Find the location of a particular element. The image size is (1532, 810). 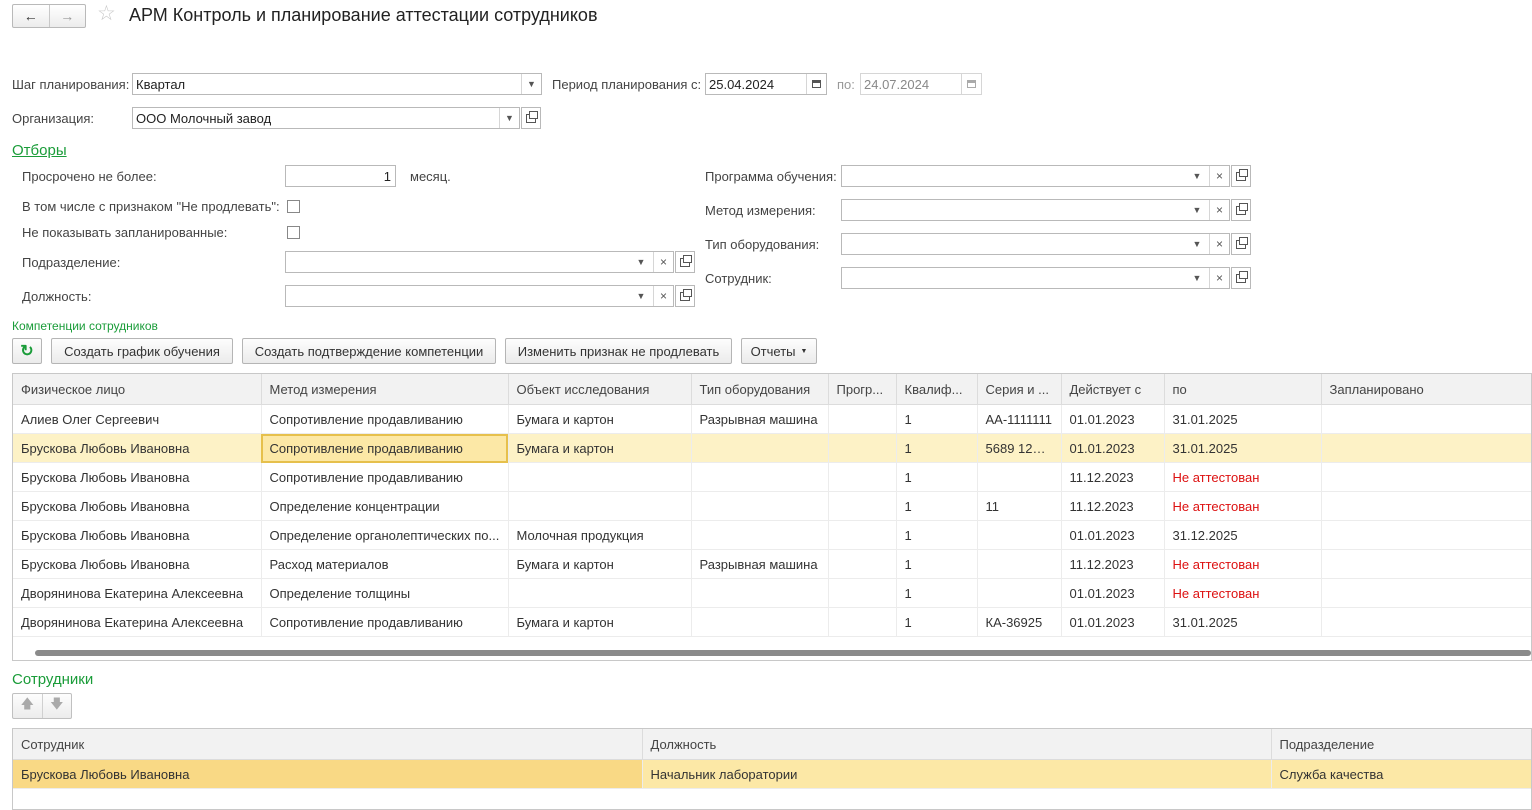

column-header: Подразделение is located at coordinates (1401, 744).